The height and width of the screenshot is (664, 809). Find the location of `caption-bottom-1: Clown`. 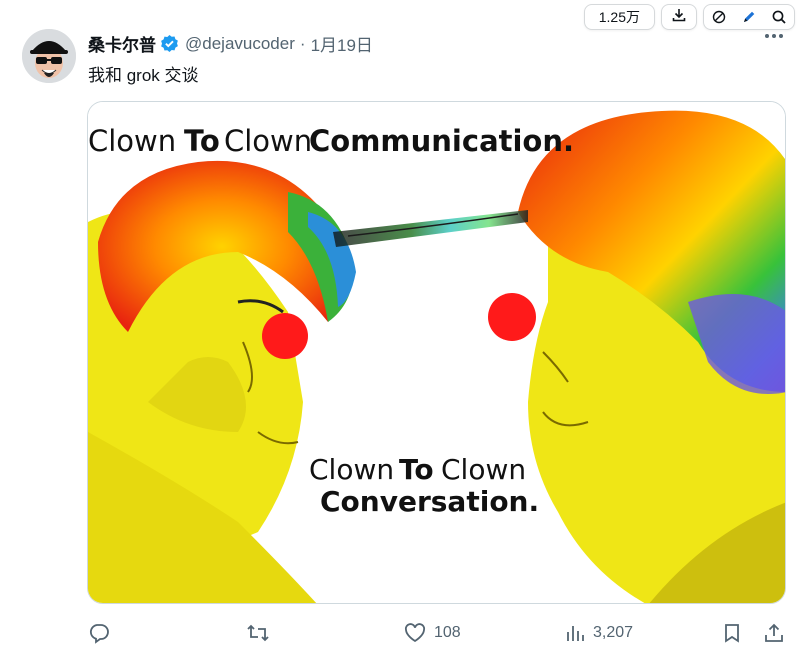

caption-bottom-1: Clown is located at coordinates (351, 469).